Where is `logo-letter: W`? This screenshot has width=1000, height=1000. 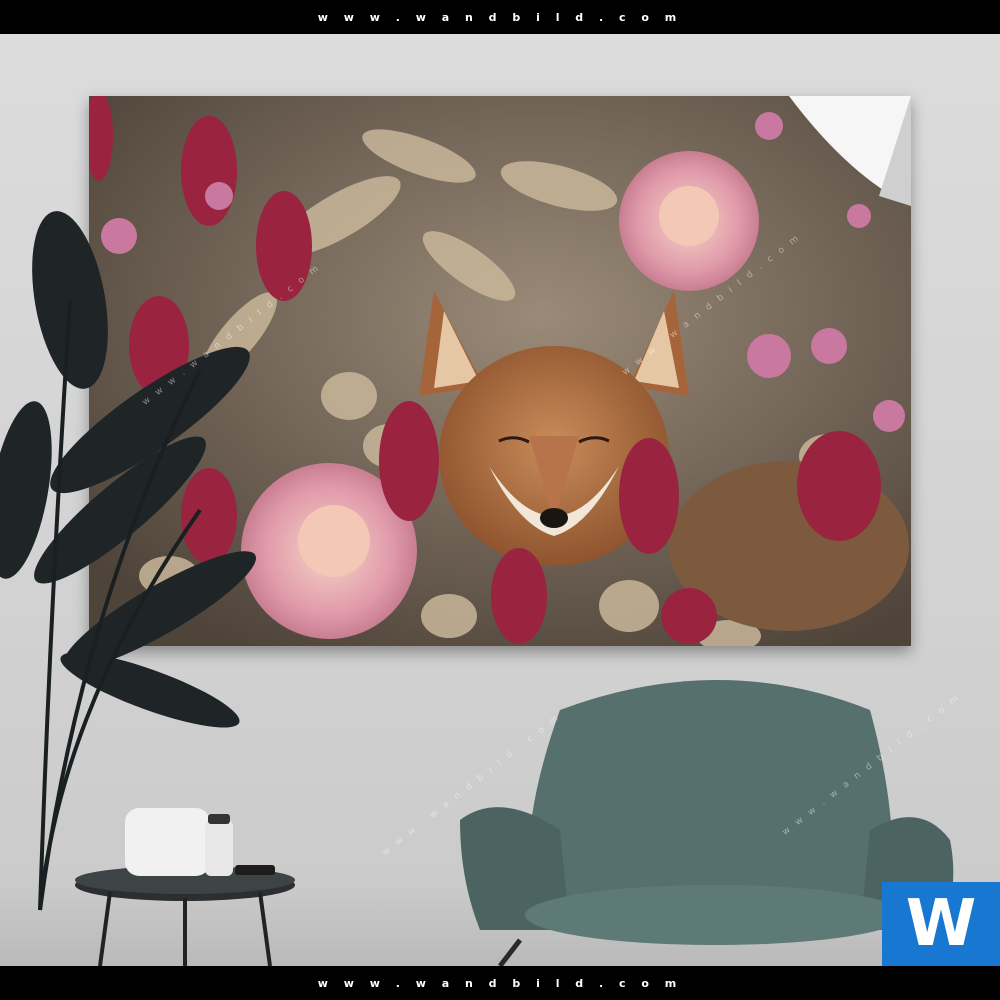
logo-letter: W is located at coordinates (941, 924).